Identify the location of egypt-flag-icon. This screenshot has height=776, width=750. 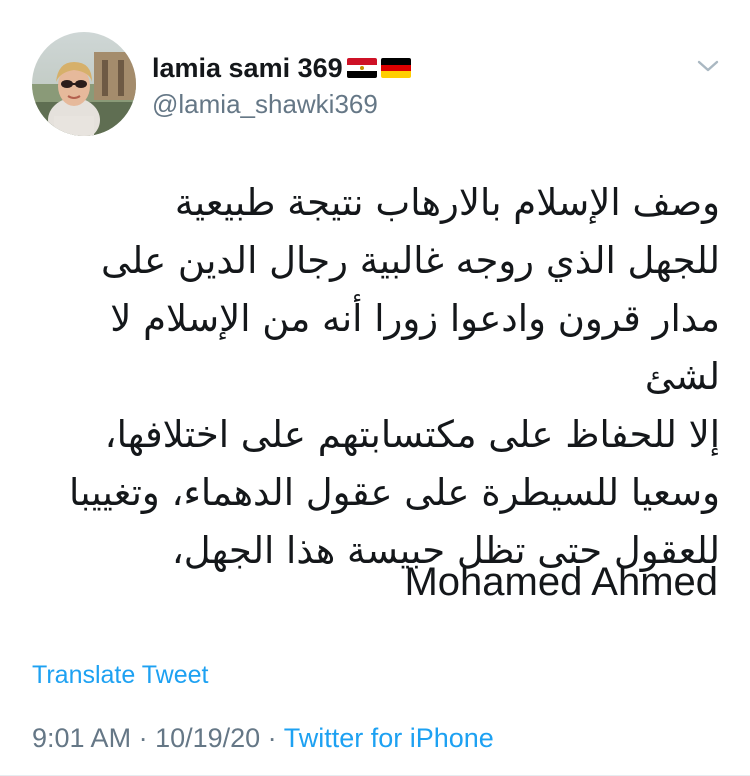
(361, 68).